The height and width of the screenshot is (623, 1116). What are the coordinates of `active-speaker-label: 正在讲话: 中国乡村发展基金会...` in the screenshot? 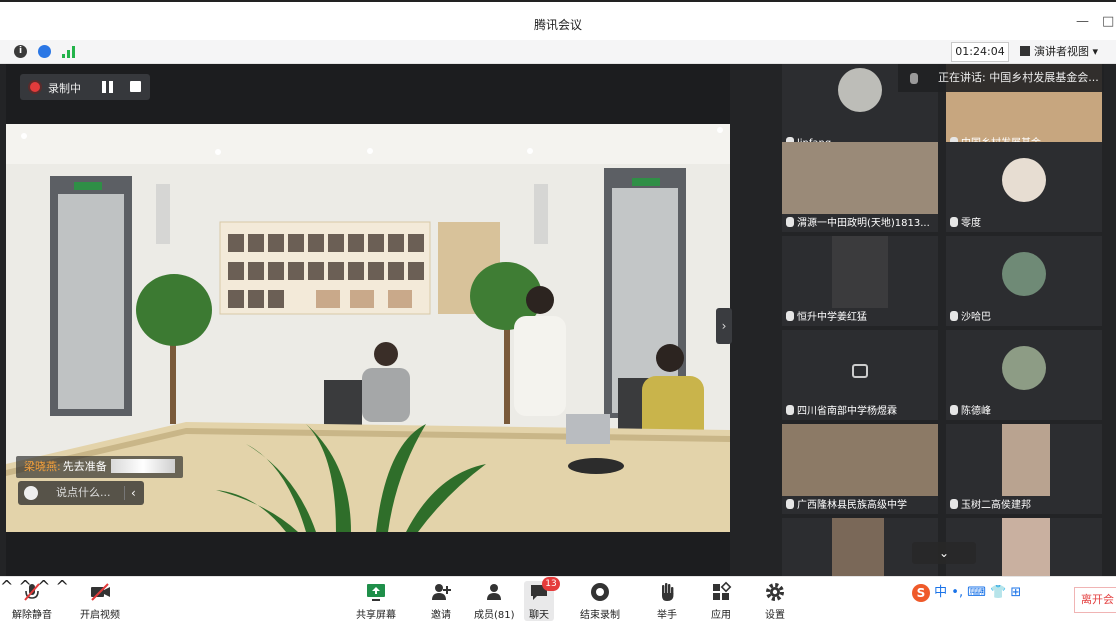 It's located at (1018, 77).